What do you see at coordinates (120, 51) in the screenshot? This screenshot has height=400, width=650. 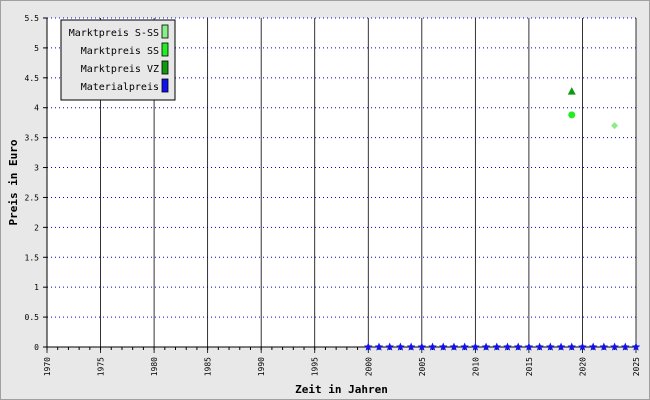 I see `legend-label: Marktpreis SS` at bounding box center [120, 51].